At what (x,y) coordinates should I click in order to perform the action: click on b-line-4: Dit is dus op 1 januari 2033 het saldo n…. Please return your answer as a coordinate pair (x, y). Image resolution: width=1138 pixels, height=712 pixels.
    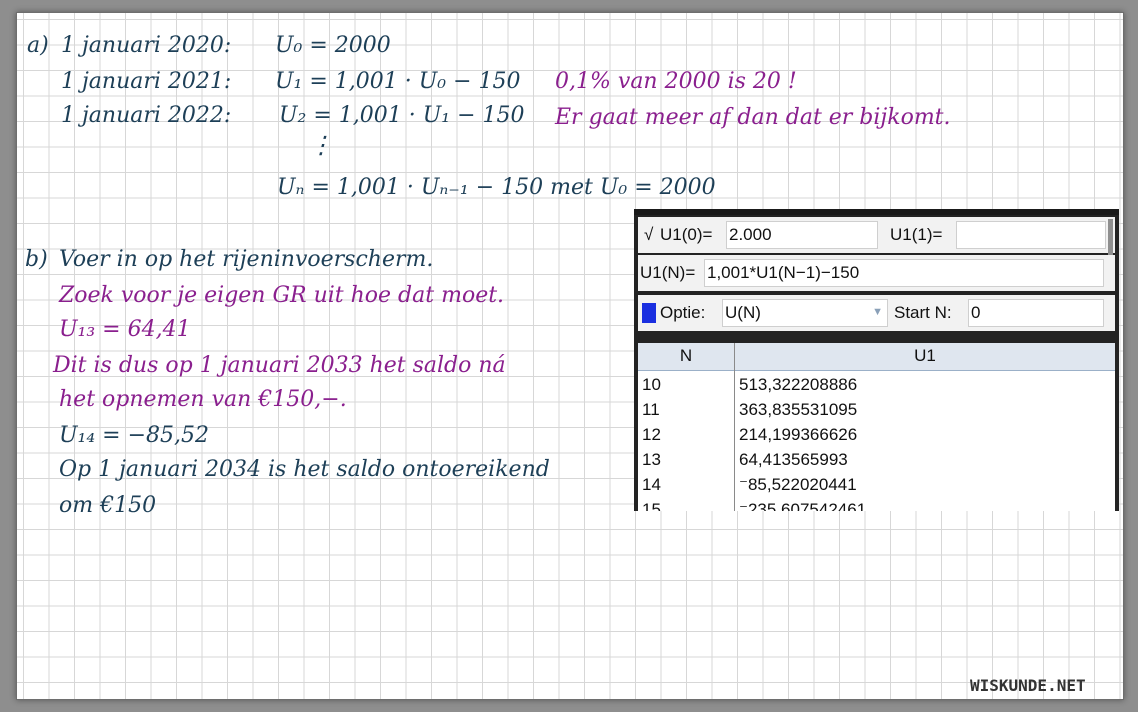
    Looking at the image, I should click on (279, 365).